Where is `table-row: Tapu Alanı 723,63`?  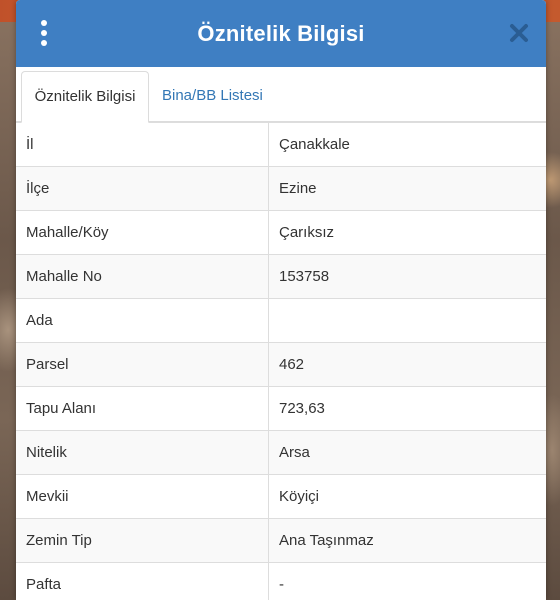 table-row: Tapu Alanı 723,63 is located at coordinates (281, 408).